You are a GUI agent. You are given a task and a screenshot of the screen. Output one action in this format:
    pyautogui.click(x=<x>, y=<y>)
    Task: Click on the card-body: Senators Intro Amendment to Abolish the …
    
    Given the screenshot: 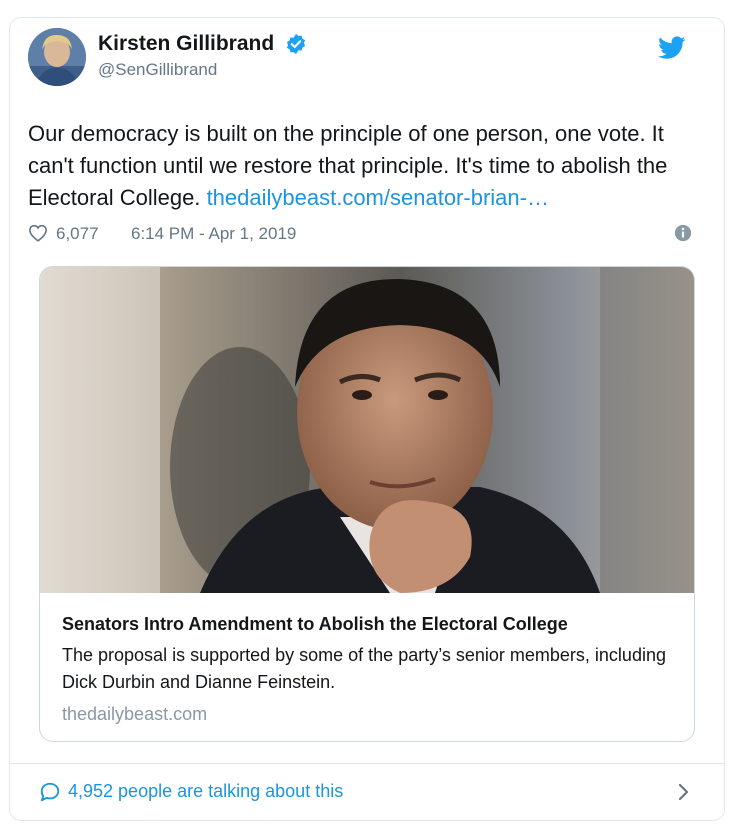 What is the action you would take?
    pyautogui.click(x=372, y=668)
    